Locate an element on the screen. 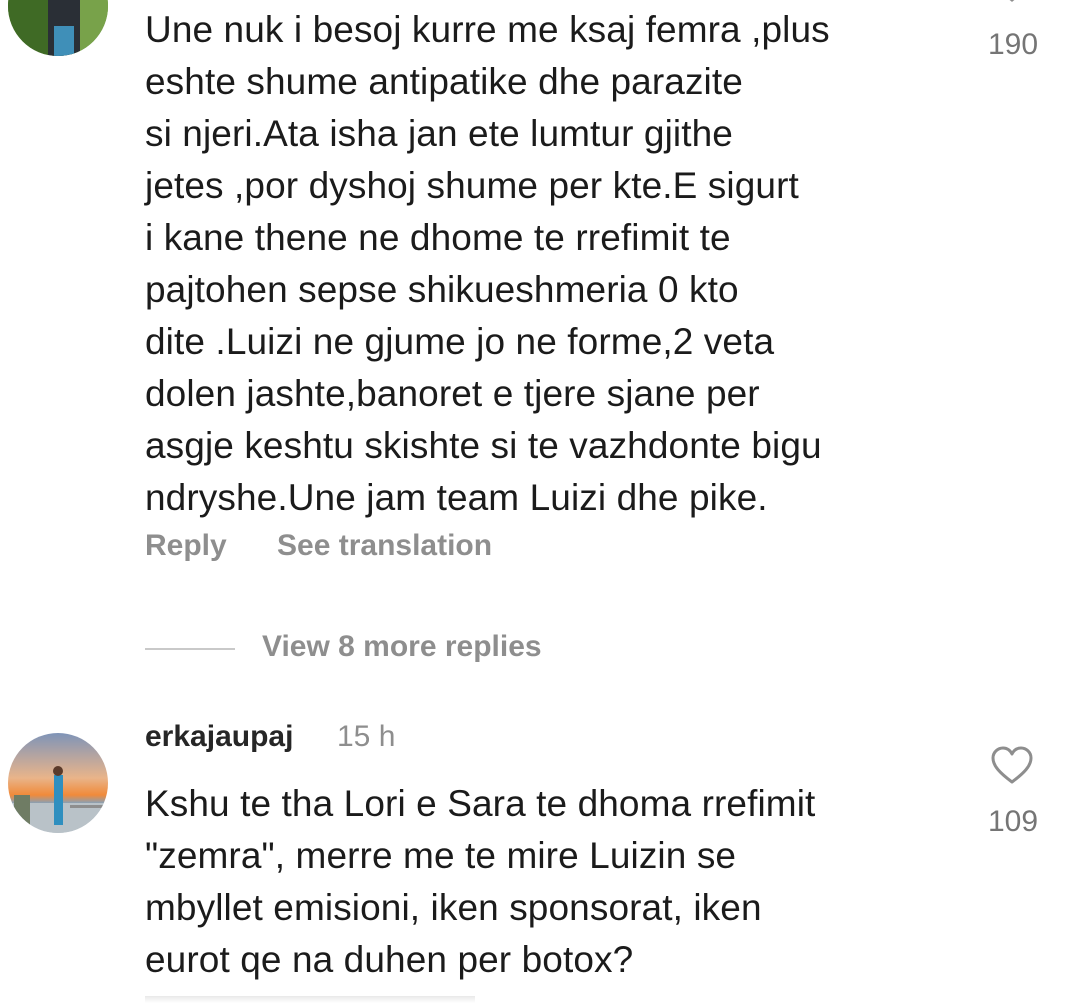 The image size is (1079, 1003). avatar-erkajaupaj is located at coordinates (58, 783).